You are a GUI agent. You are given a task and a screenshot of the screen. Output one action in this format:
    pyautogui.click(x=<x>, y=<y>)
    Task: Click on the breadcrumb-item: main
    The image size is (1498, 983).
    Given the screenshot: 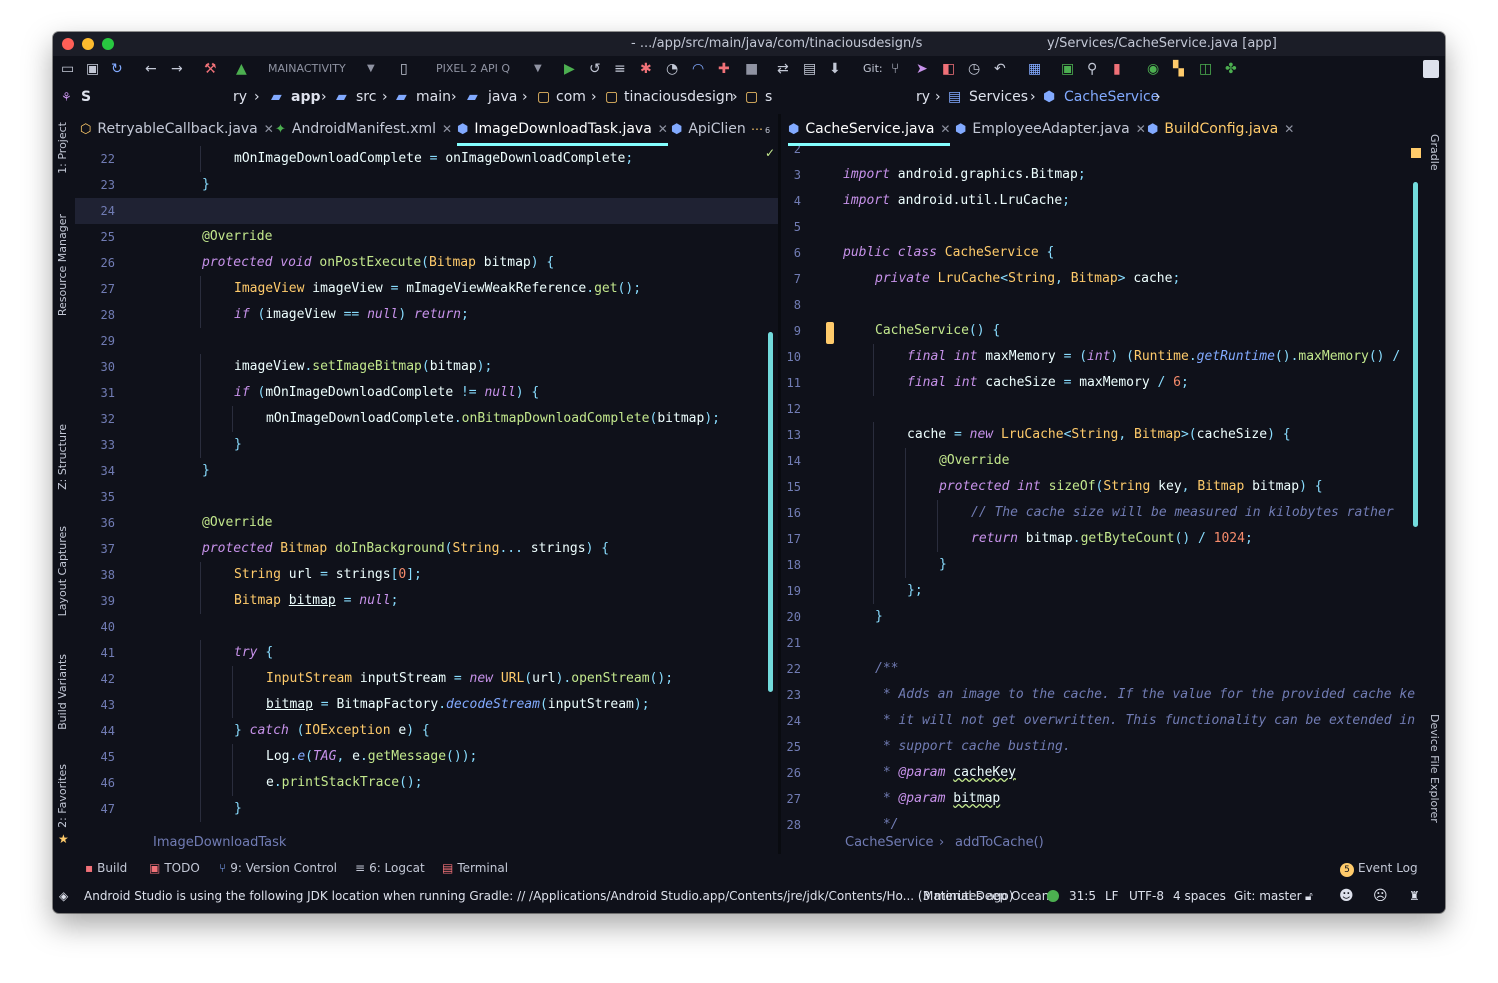 What is the action you would take?
    pyautogui.click(x=433, y=97)
    